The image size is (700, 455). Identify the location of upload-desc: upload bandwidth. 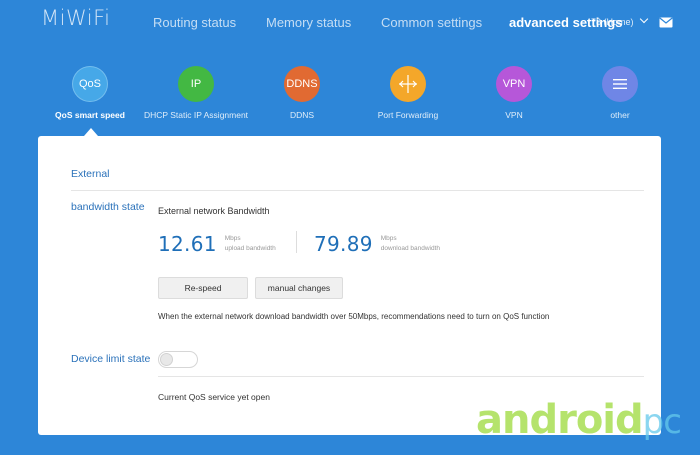
(250, 248).